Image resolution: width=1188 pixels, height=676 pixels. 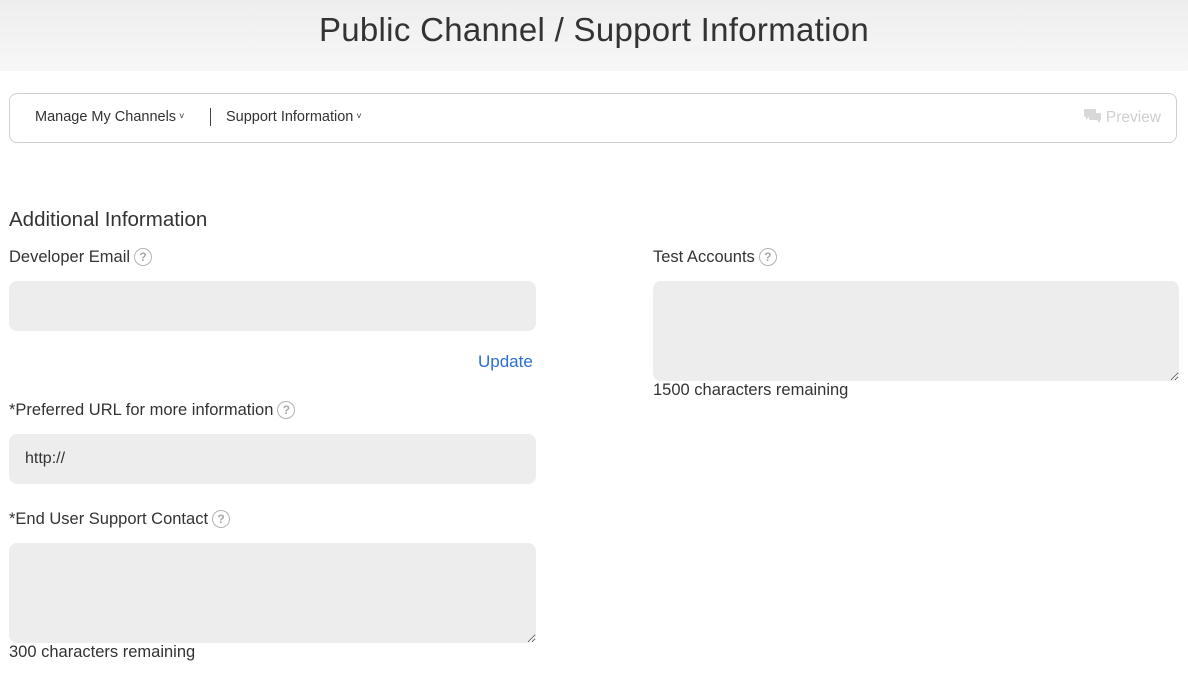 I want to click on support-contact-textarea, so click(x=272, y=593).